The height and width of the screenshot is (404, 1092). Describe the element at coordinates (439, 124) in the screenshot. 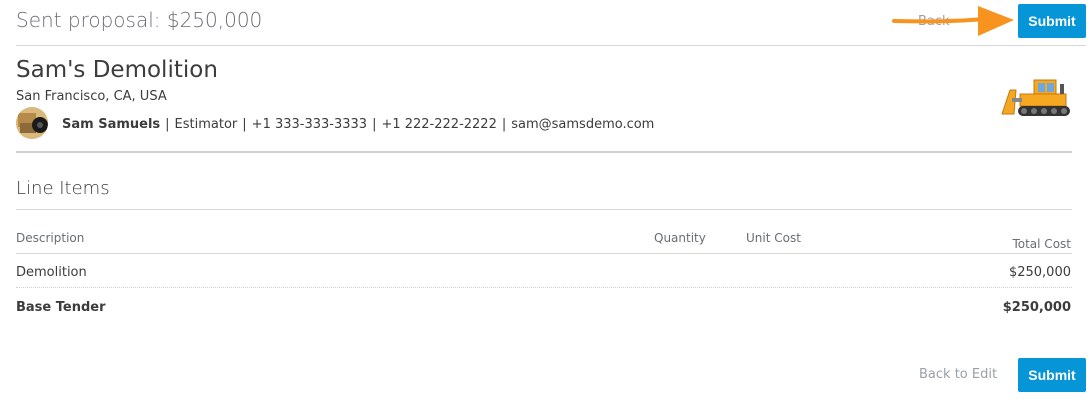

I see `contact-phone-2: +1 222-222-2222` at that location.